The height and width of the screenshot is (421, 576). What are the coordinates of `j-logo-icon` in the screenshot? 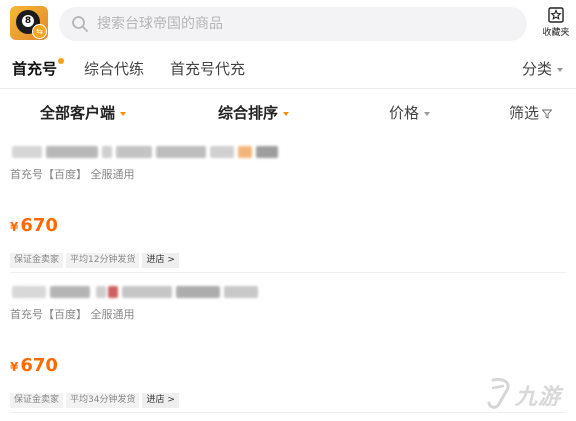 It's located at (498, 393).